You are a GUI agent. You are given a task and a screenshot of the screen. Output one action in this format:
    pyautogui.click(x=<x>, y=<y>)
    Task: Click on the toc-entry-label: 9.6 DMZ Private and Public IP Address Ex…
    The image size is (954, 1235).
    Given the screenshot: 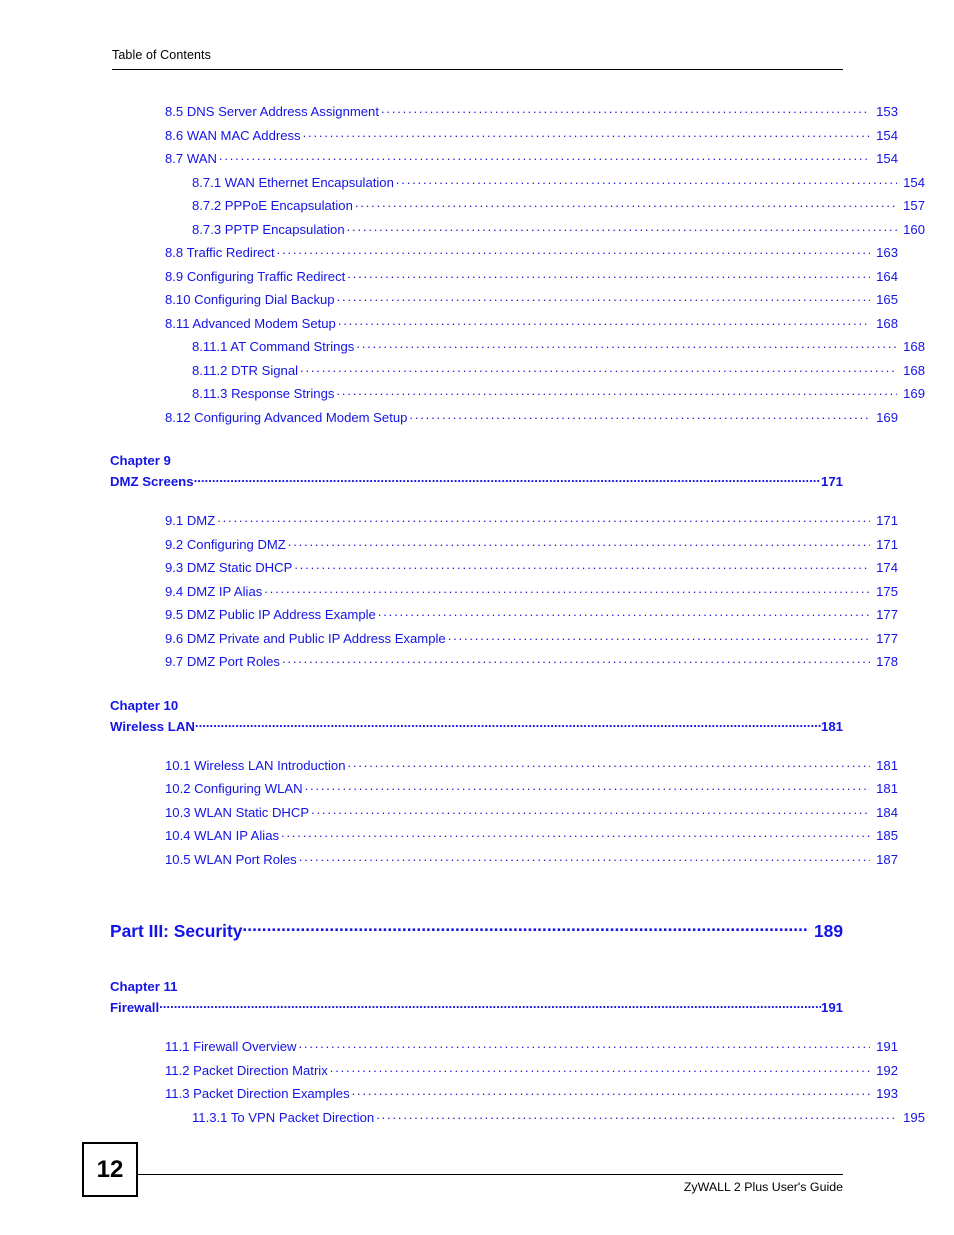 What is the action you would take?
    pyautogui.click(x=305, y=638)
    